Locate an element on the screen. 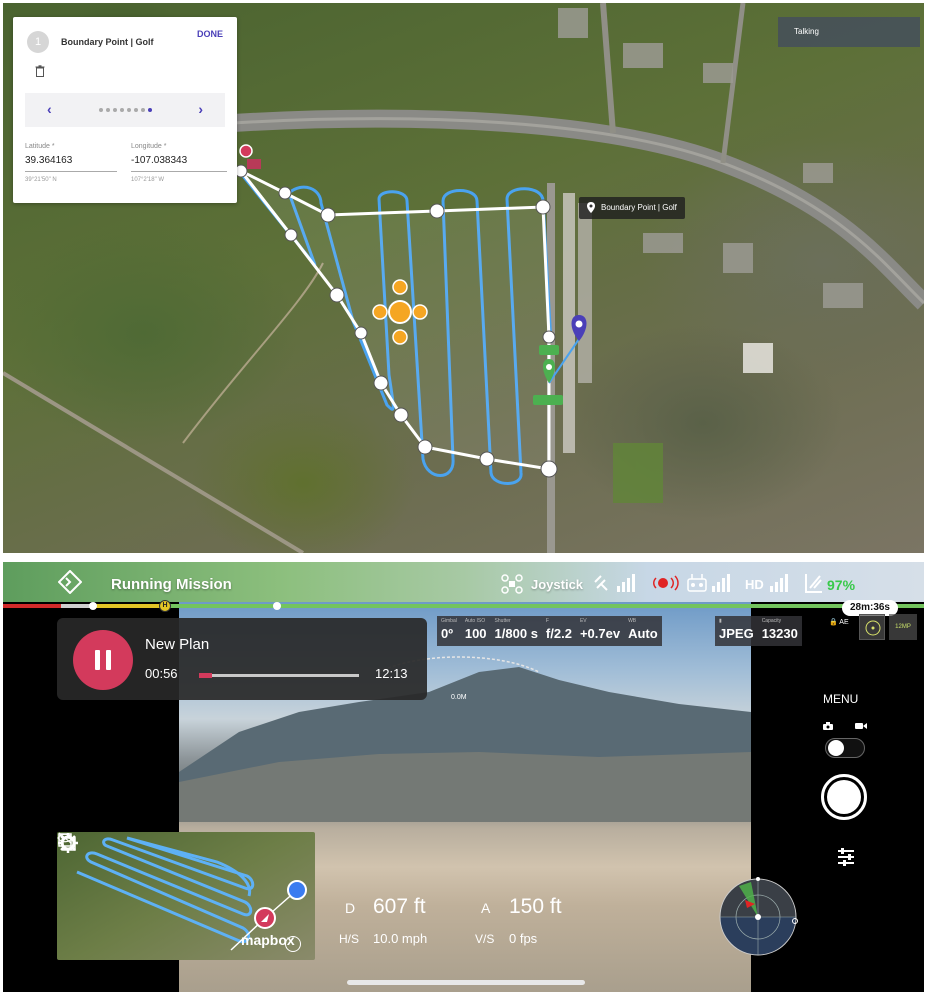  horizontal-speed-value: 10.0 mph is located at coordinates (400, 938).